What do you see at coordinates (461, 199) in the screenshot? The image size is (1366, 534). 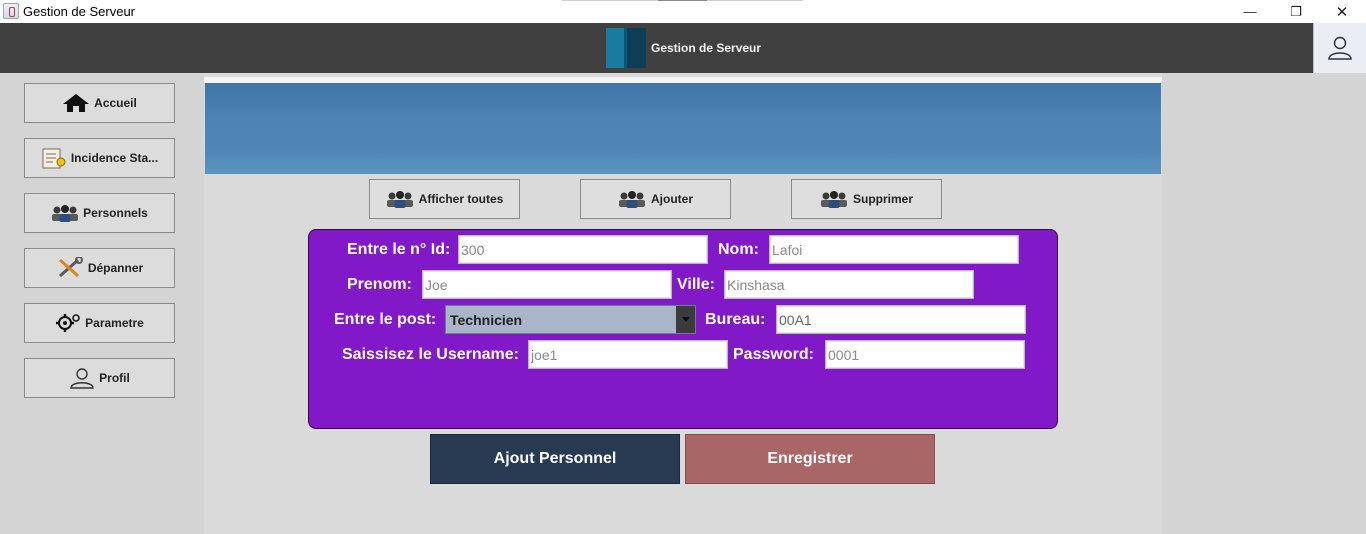 I see `button-label: Afficher toutes` at bounding box center [461, 199].